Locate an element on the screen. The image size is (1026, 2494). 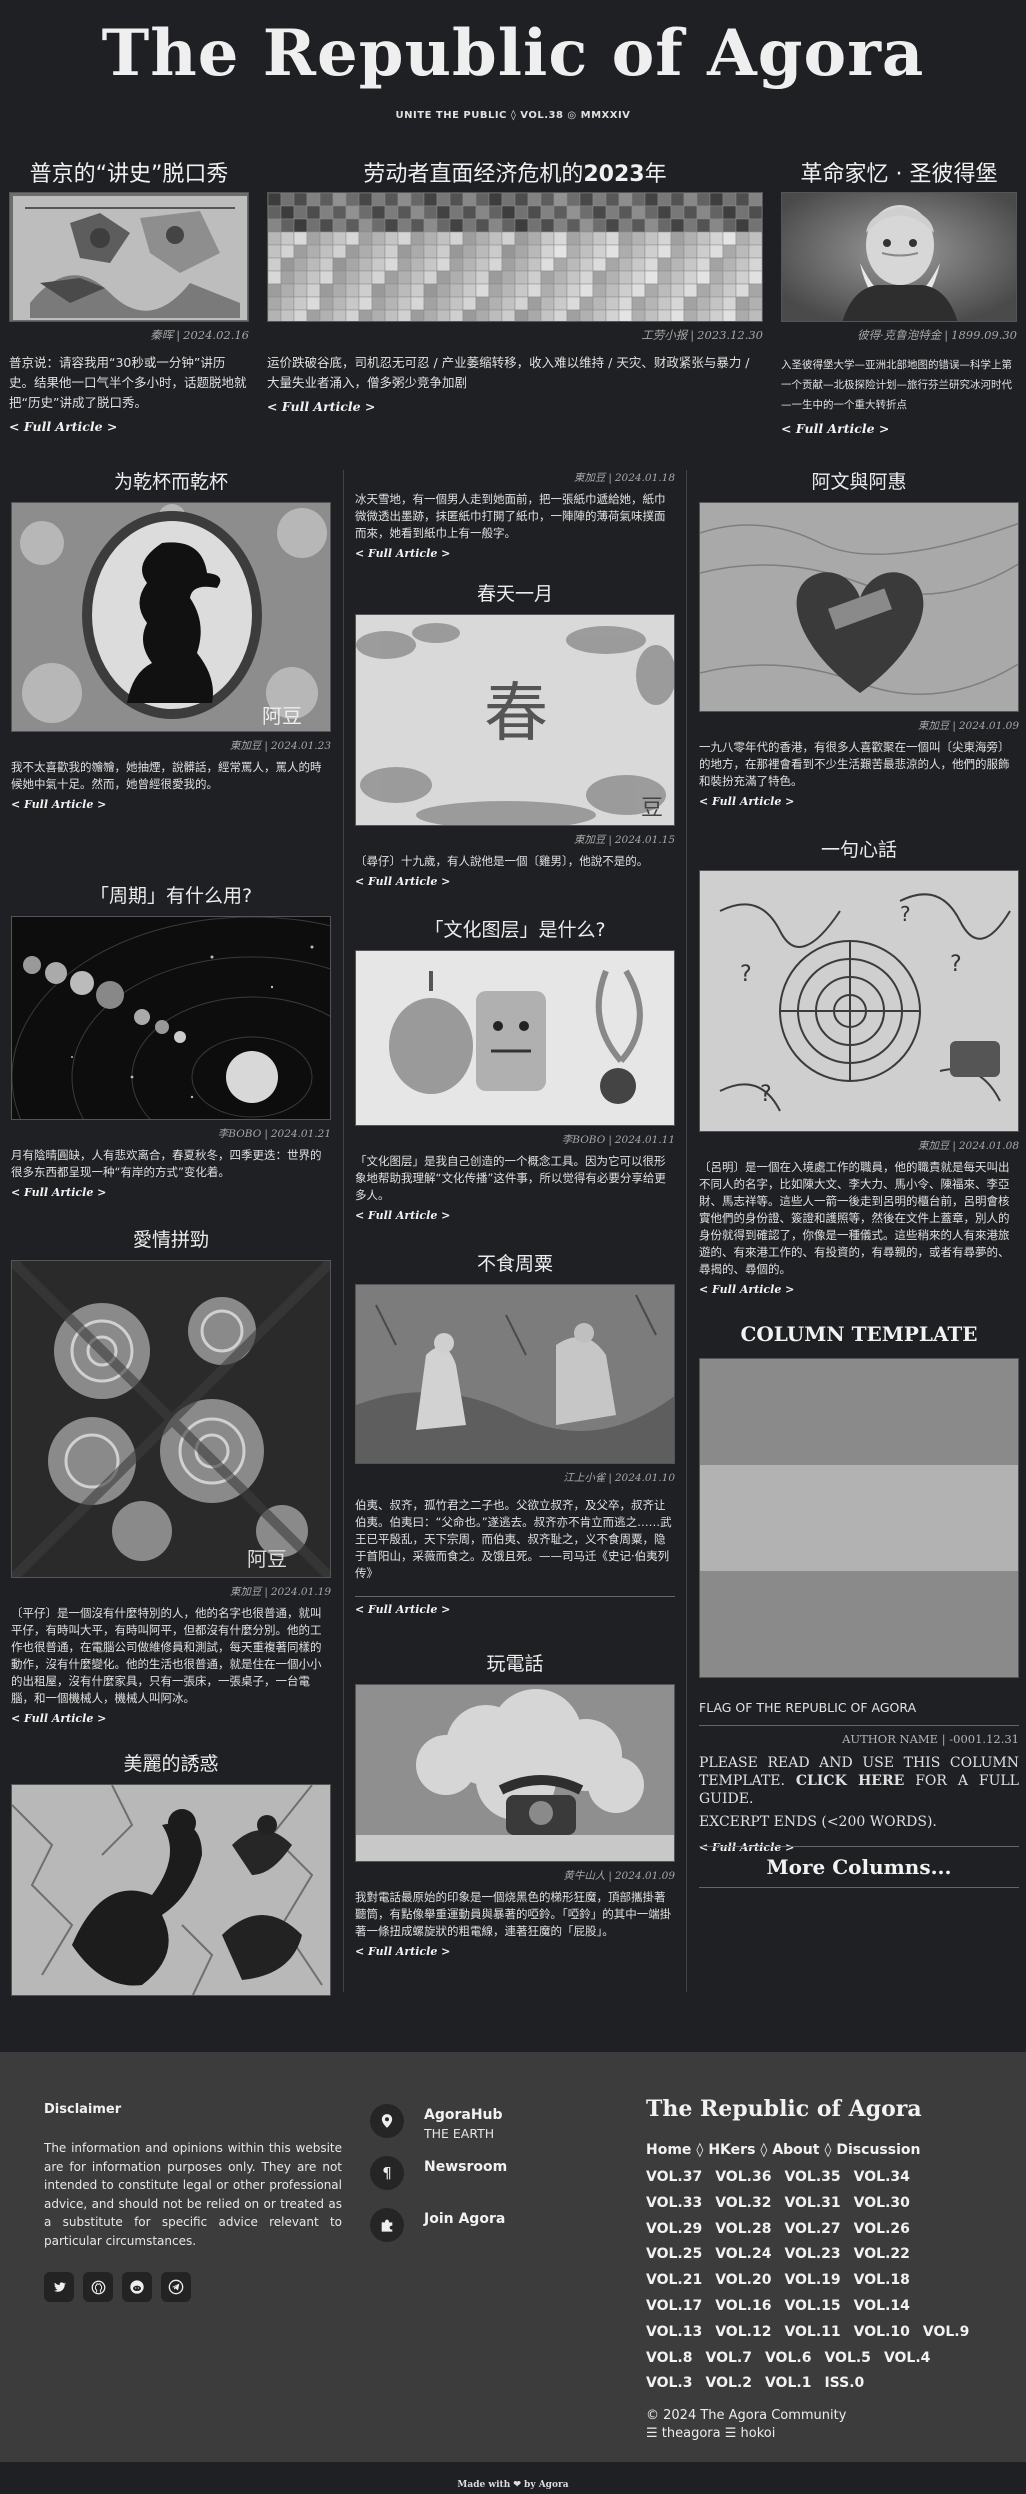
reddit-icon is located at coordinates (137, 2287).